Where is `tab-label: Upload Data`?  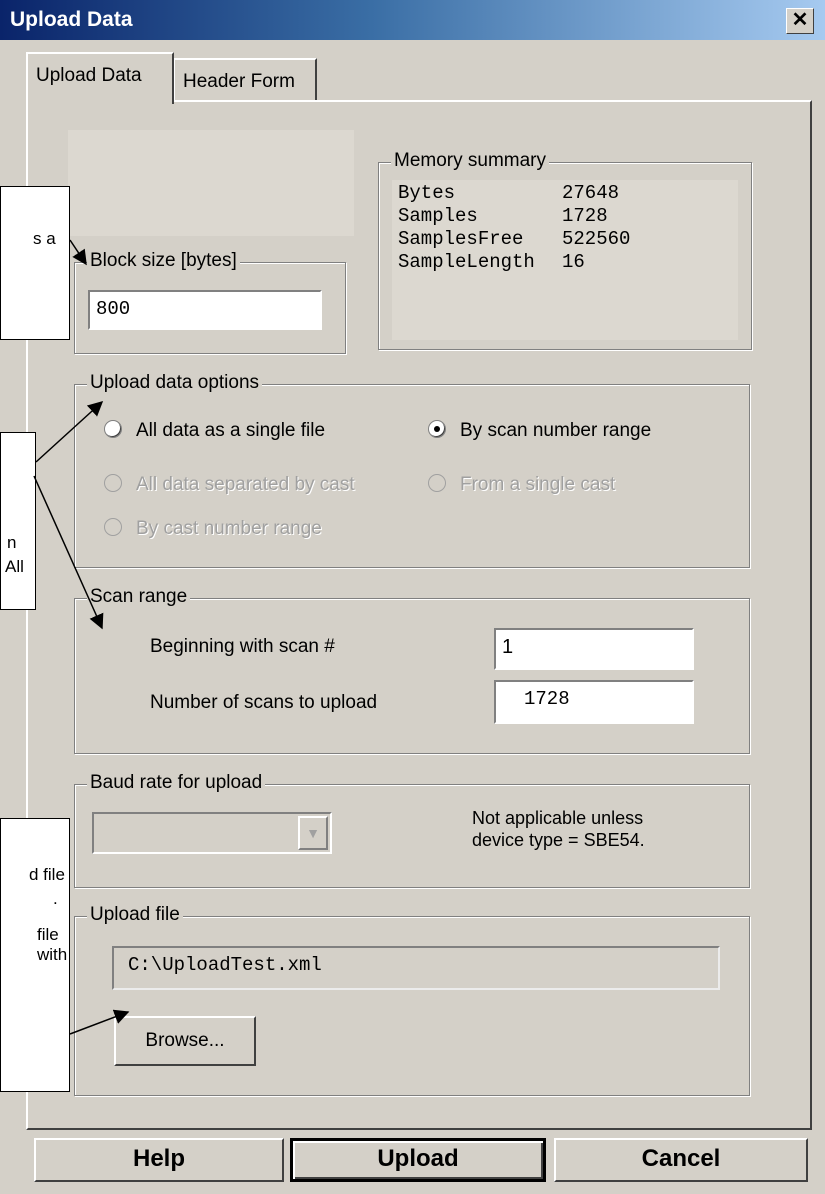 tab-label: Upload Data is located at coordinates (89, 75).